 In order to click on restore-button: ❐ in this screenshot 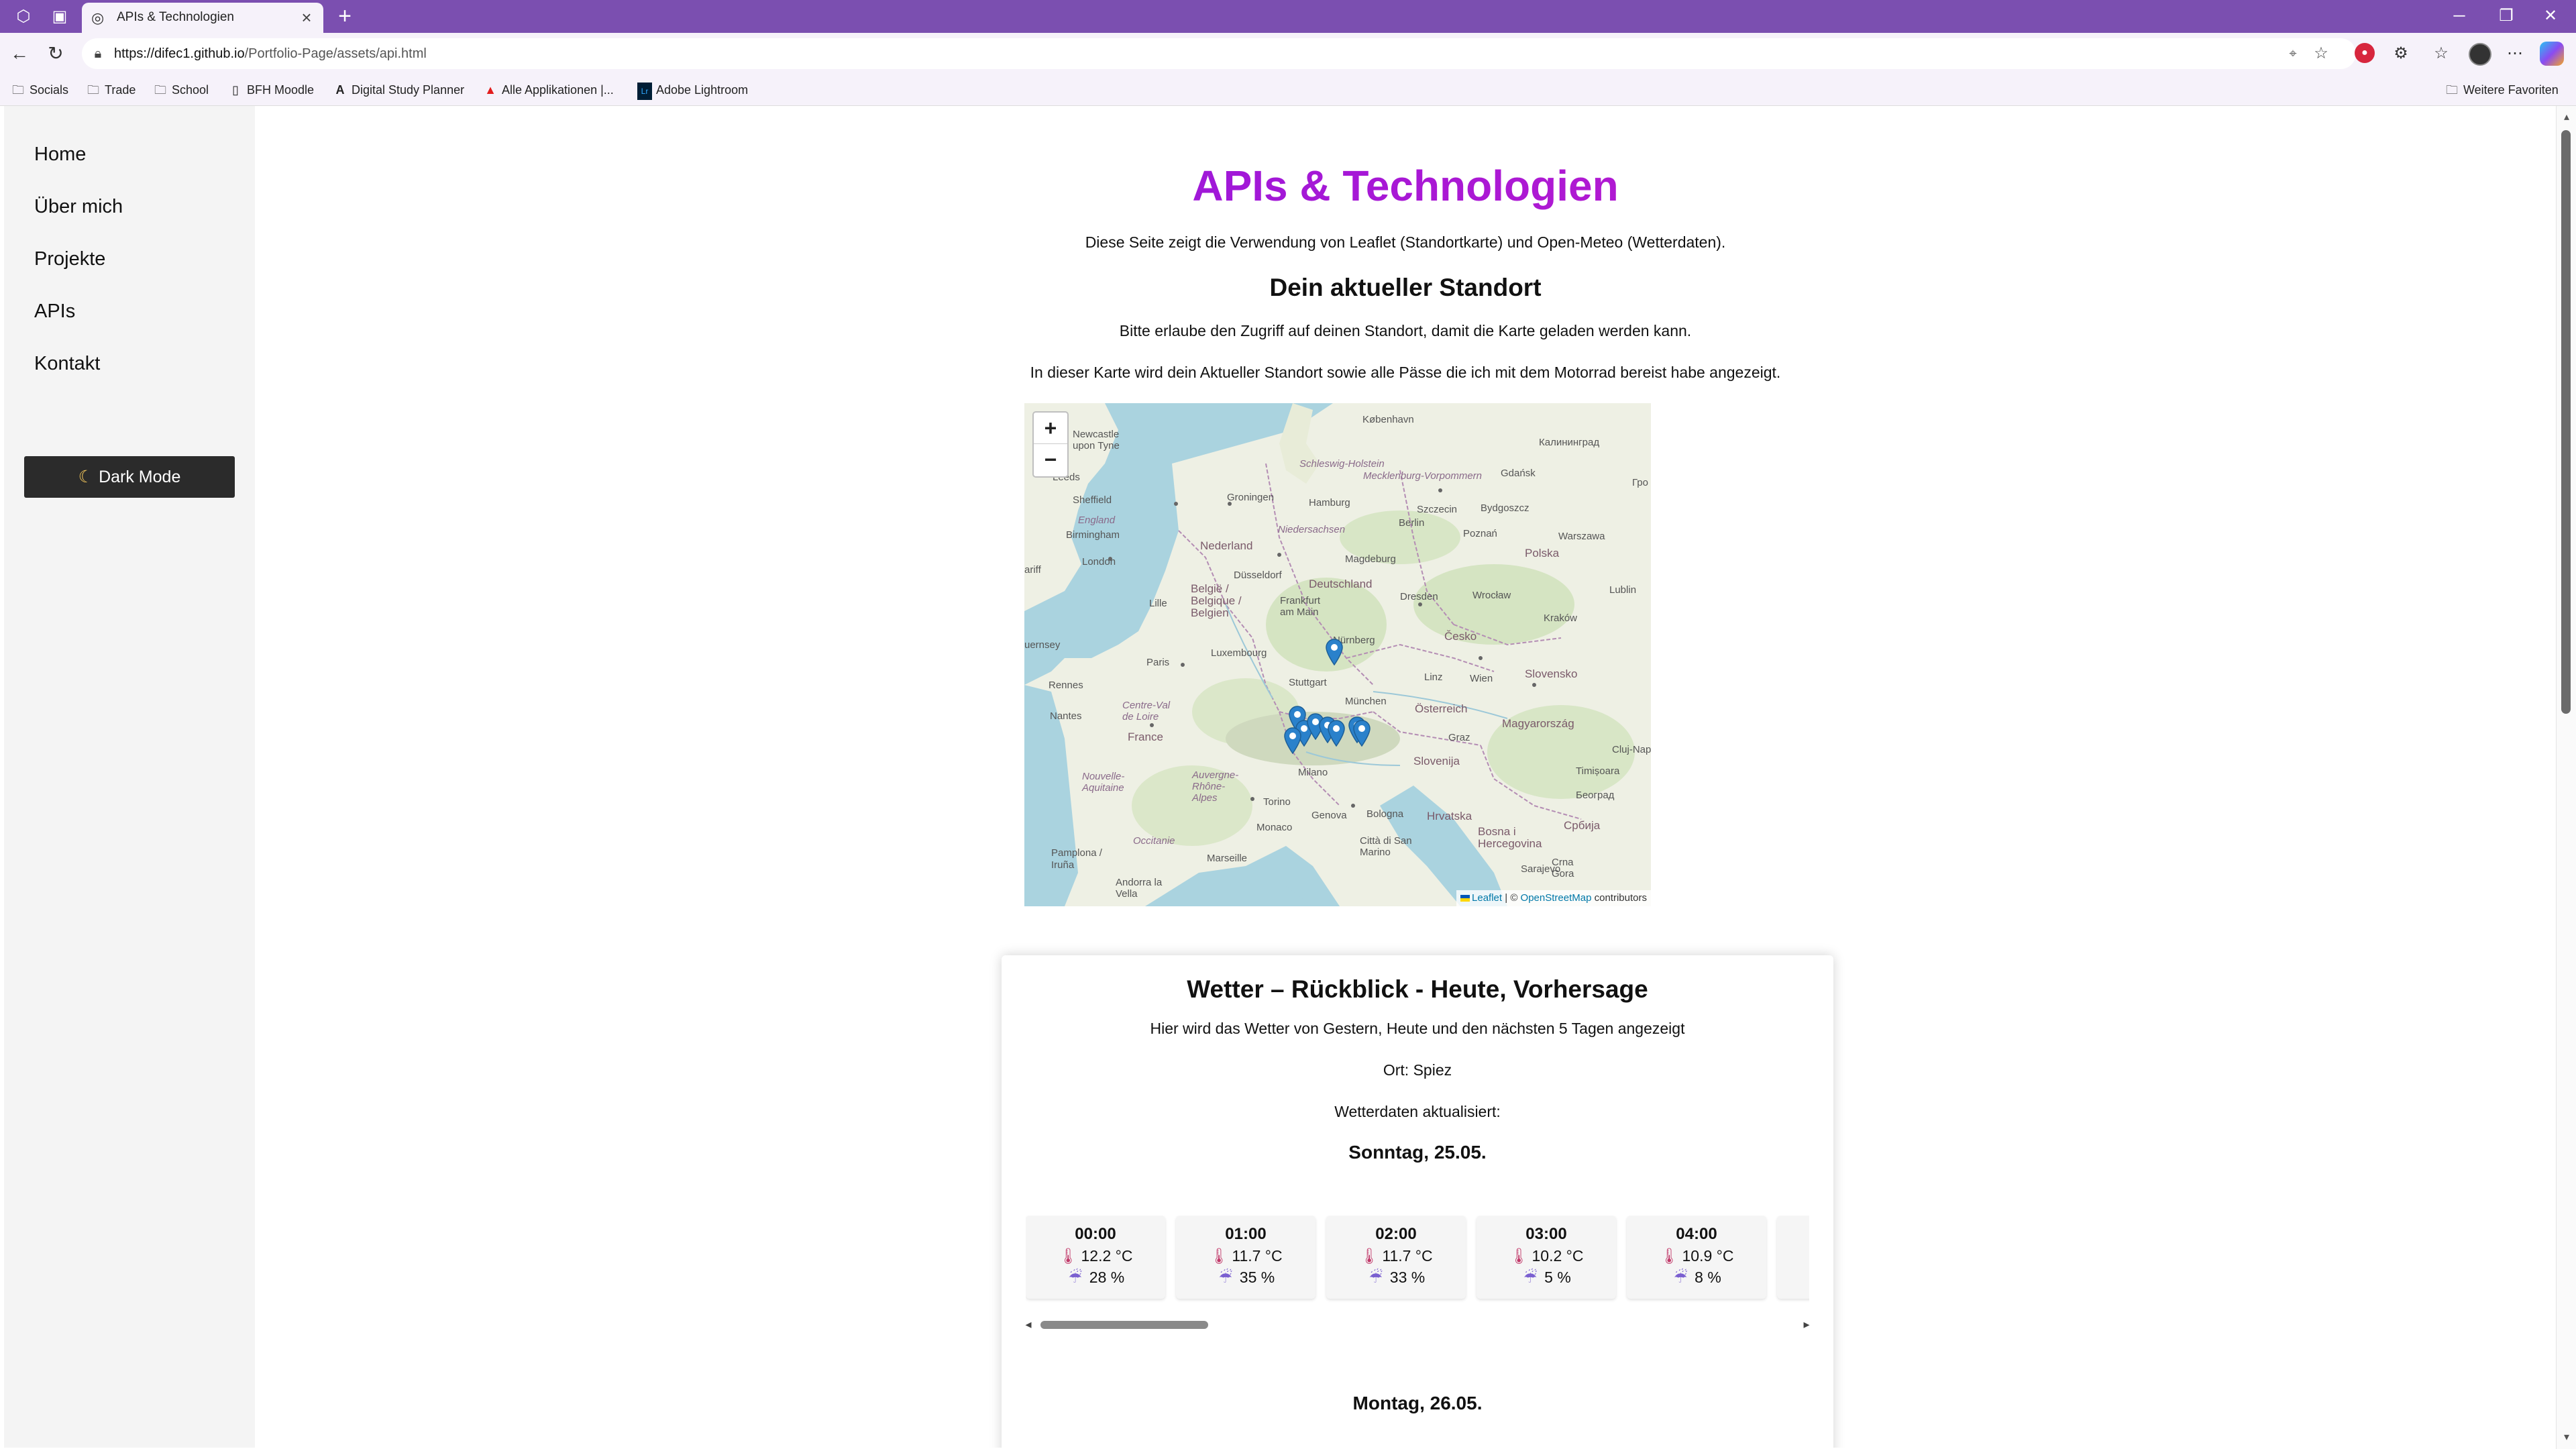, I will do `click(2506, 16)`.